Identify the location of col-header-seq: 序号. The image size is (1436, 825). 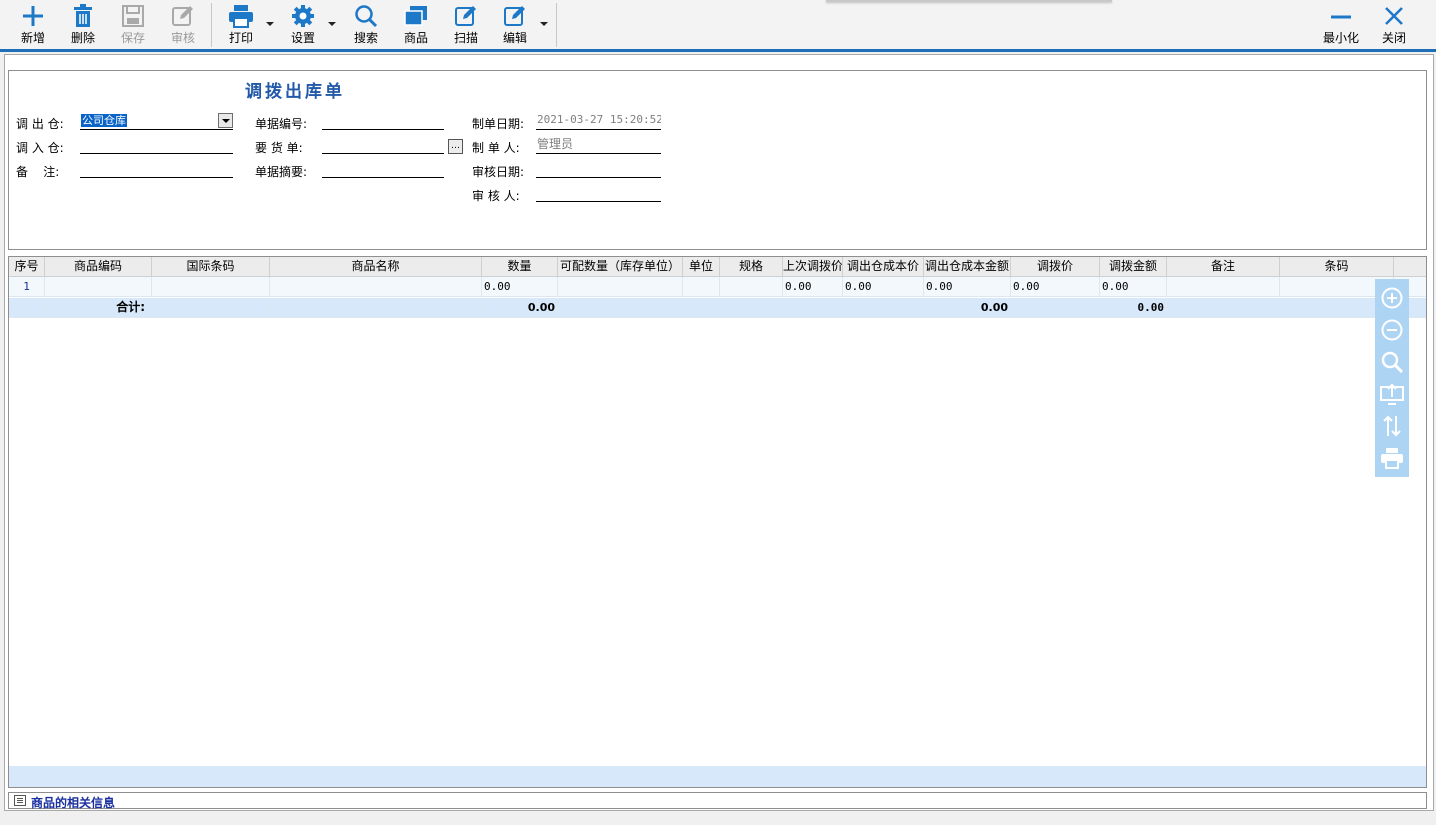
(27, 267).